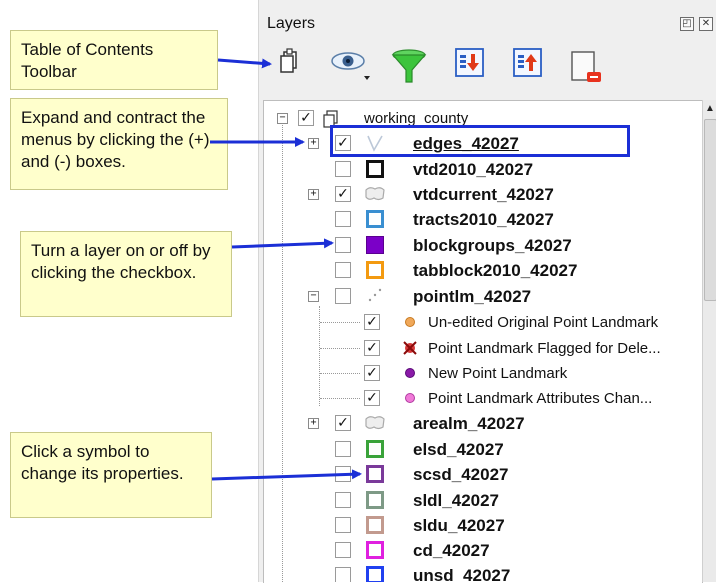 This screenshot has height=583, width=716. I want to click on arrow-toggle, so click(282, 243).